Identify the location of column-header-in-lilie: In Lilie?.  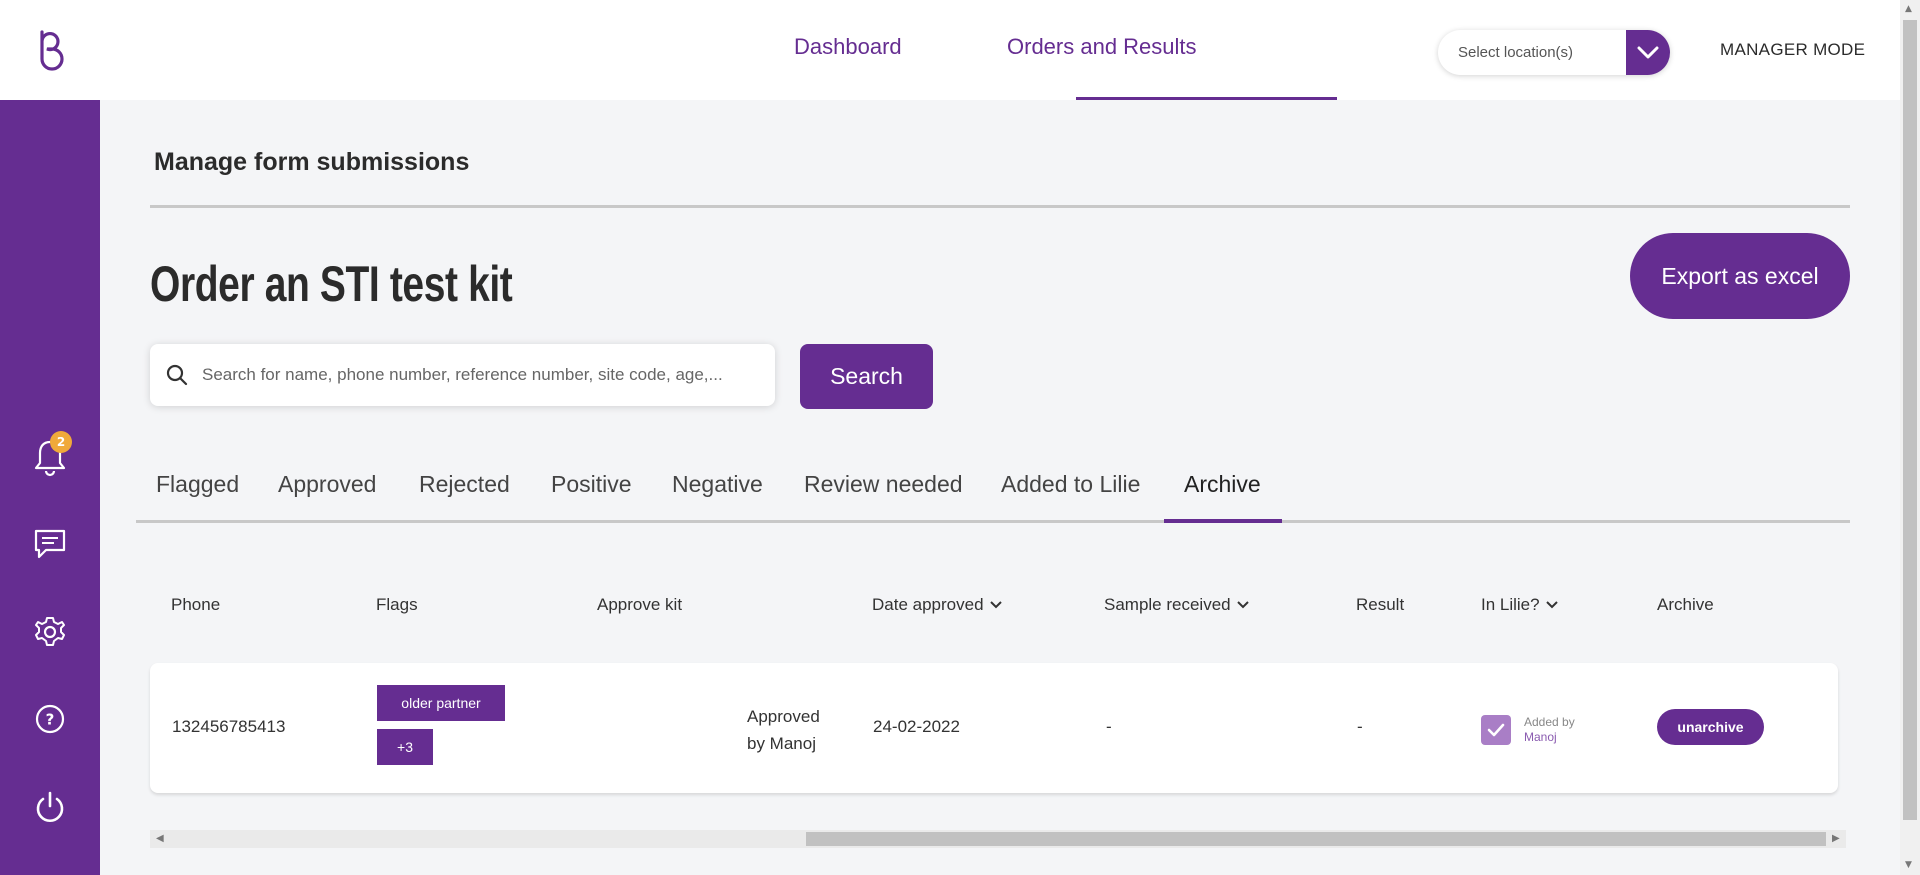
(1519, 605).